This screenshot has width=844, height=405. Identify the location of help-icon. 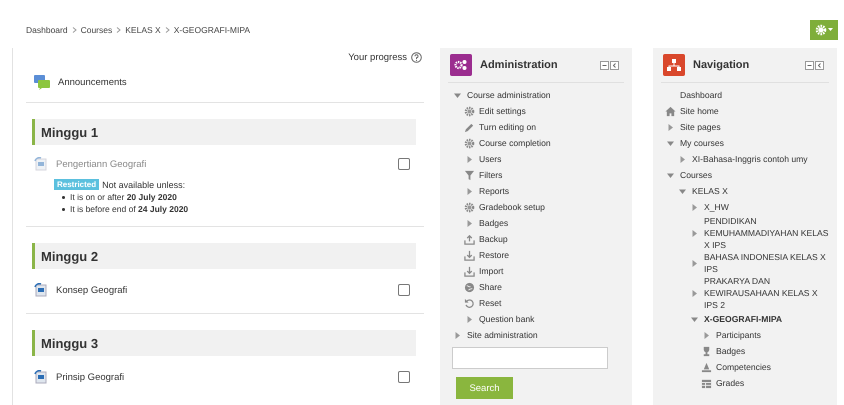
(416, 57).